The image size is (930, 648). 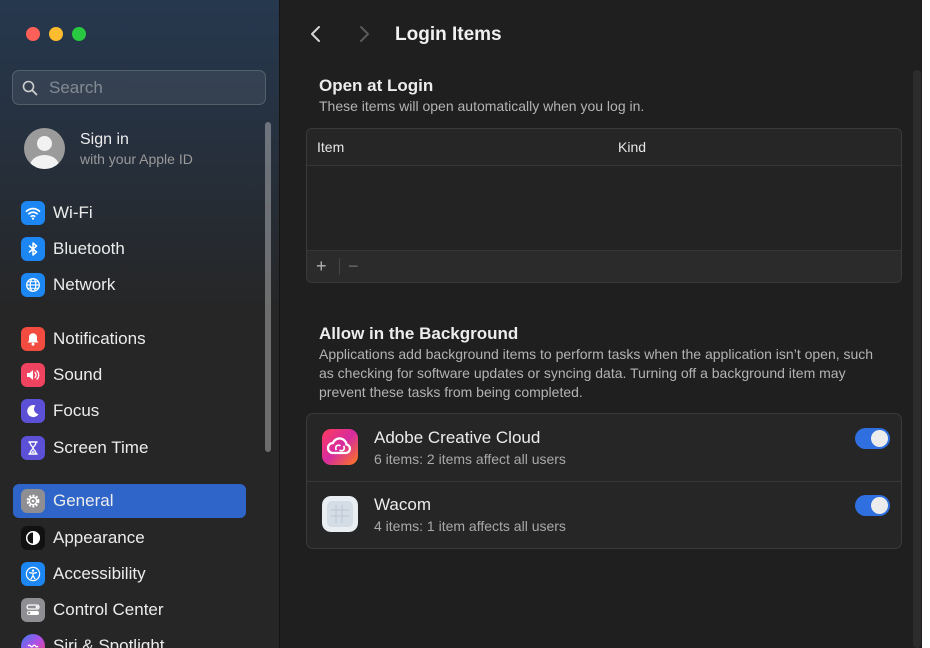 I want to click on sidebar-item-notifications: Notifications, so click(x=129, y=339).